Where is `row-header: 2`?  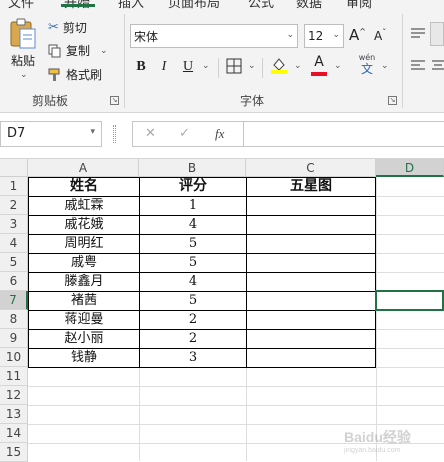 row-header: 2 is located at coordinates (14, 205).